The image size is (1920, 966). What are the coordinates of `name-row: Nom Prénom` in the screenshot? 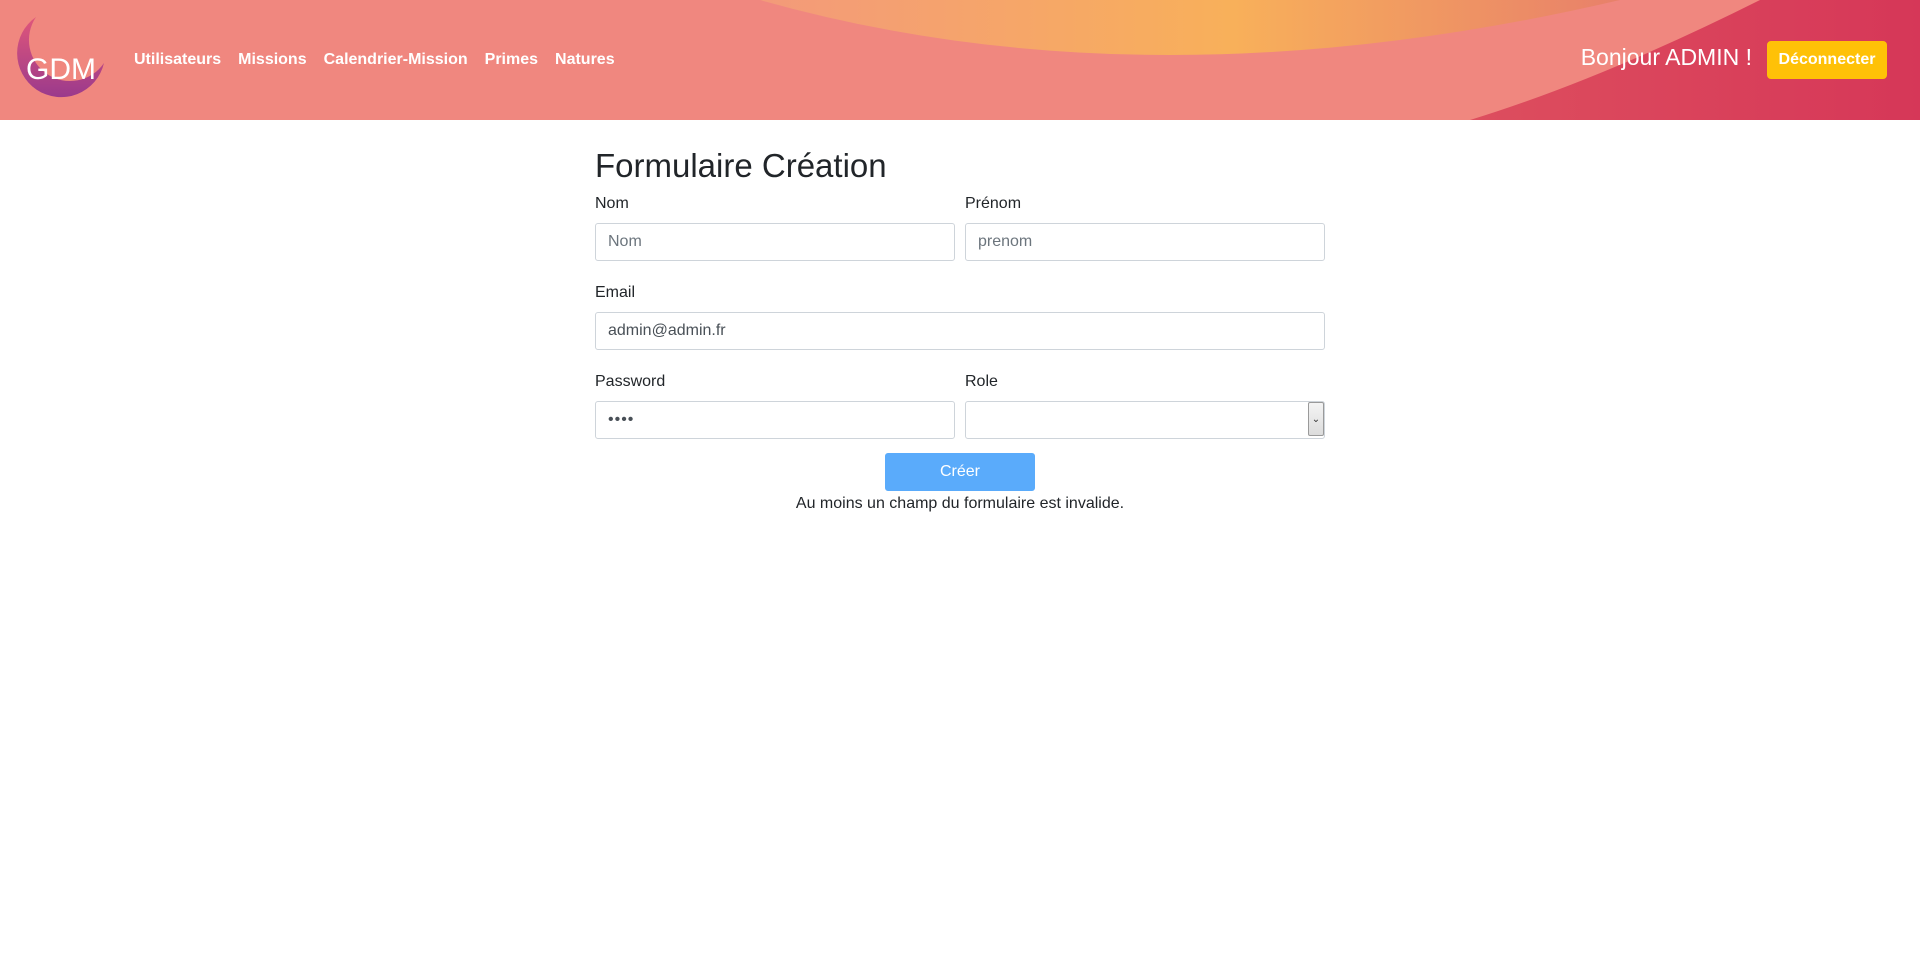 It's located at (960, 226).